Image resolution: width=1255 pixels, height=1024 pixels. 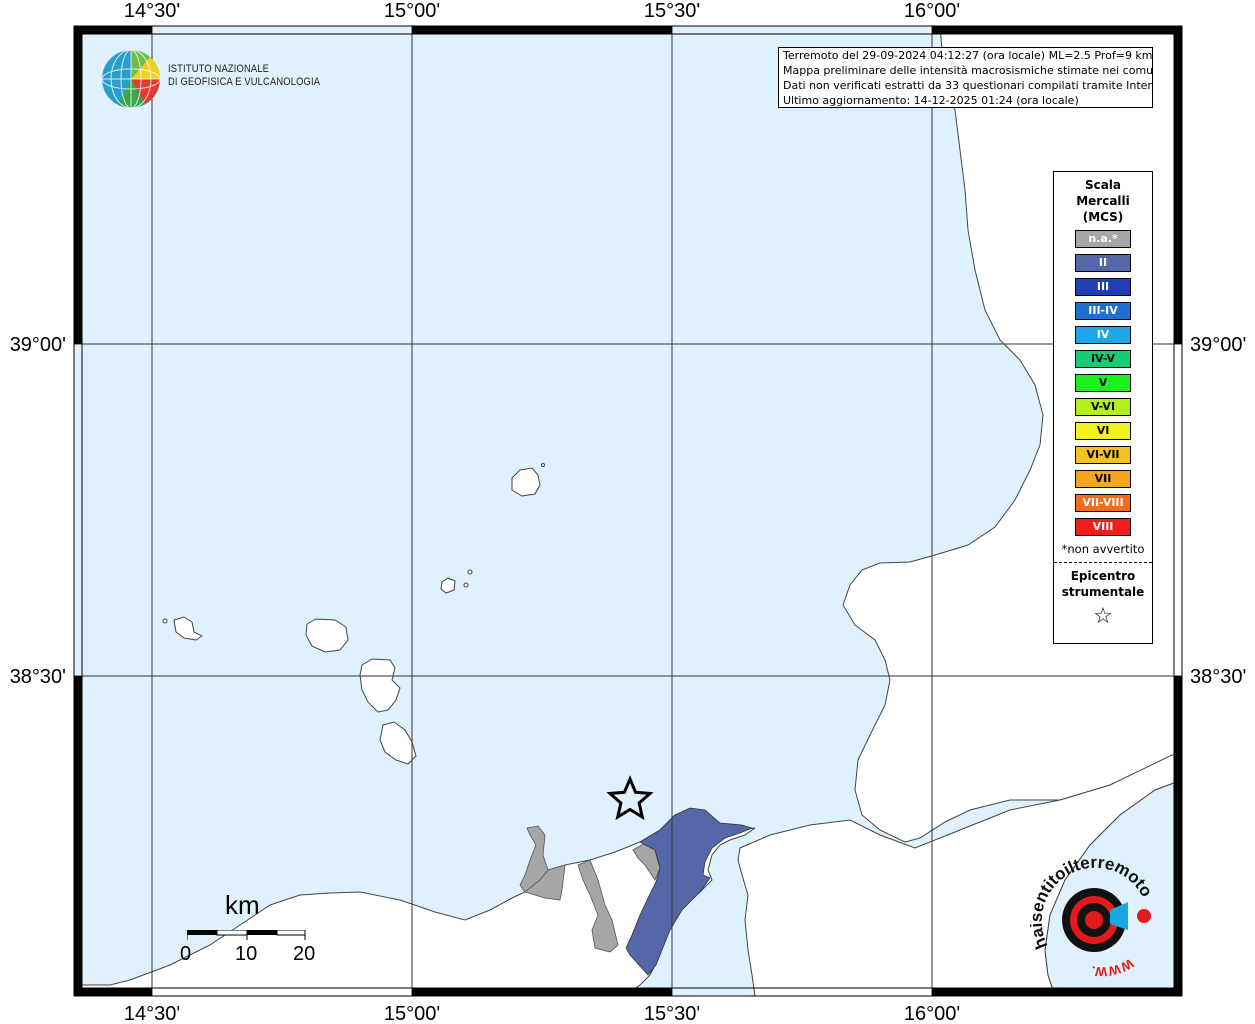 I want to click on intensity-swatch: IV-V, so click(x=1103, y=359).